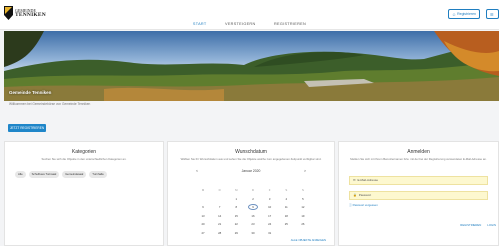 This screenshot has height=246, width=499. Describe the element at coordinates (84, 152) in the screenshot. I see `categories-title: Kategorien` at that location.